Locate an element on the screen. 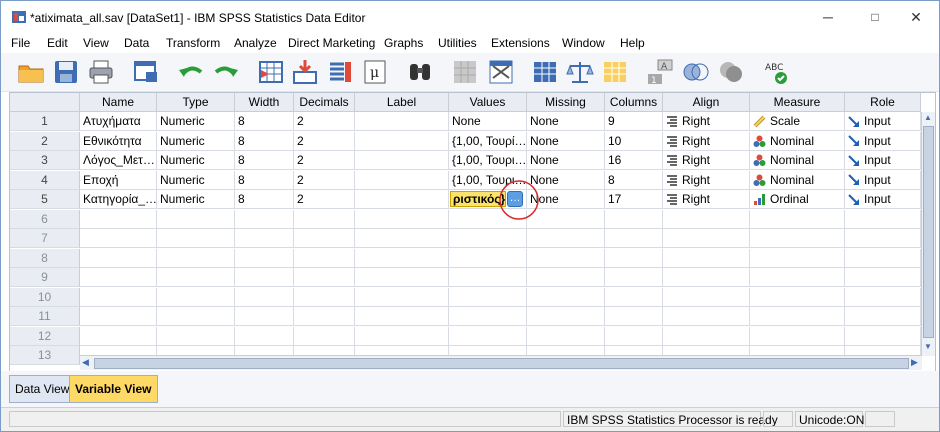 This screenshot has height=432, width=940. goto-variable-icon is located at coordinates (305, 72).